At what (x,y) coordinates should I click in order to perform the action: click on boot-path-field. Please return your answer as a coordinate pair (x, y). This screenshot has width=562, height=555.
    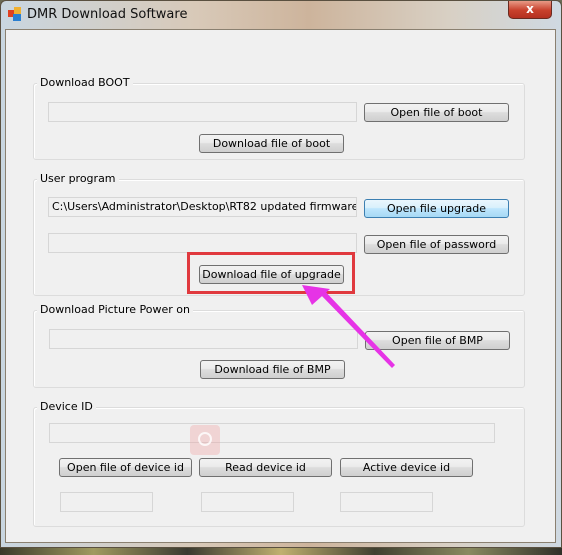
    Looking at the image, I should click on (202, 112).